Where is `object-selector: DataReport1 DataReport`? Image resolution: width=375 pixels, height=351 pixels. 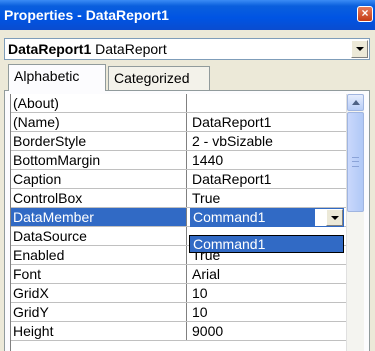 object-selector: DataReport1 DataReport is located at coordinates (187, 49).